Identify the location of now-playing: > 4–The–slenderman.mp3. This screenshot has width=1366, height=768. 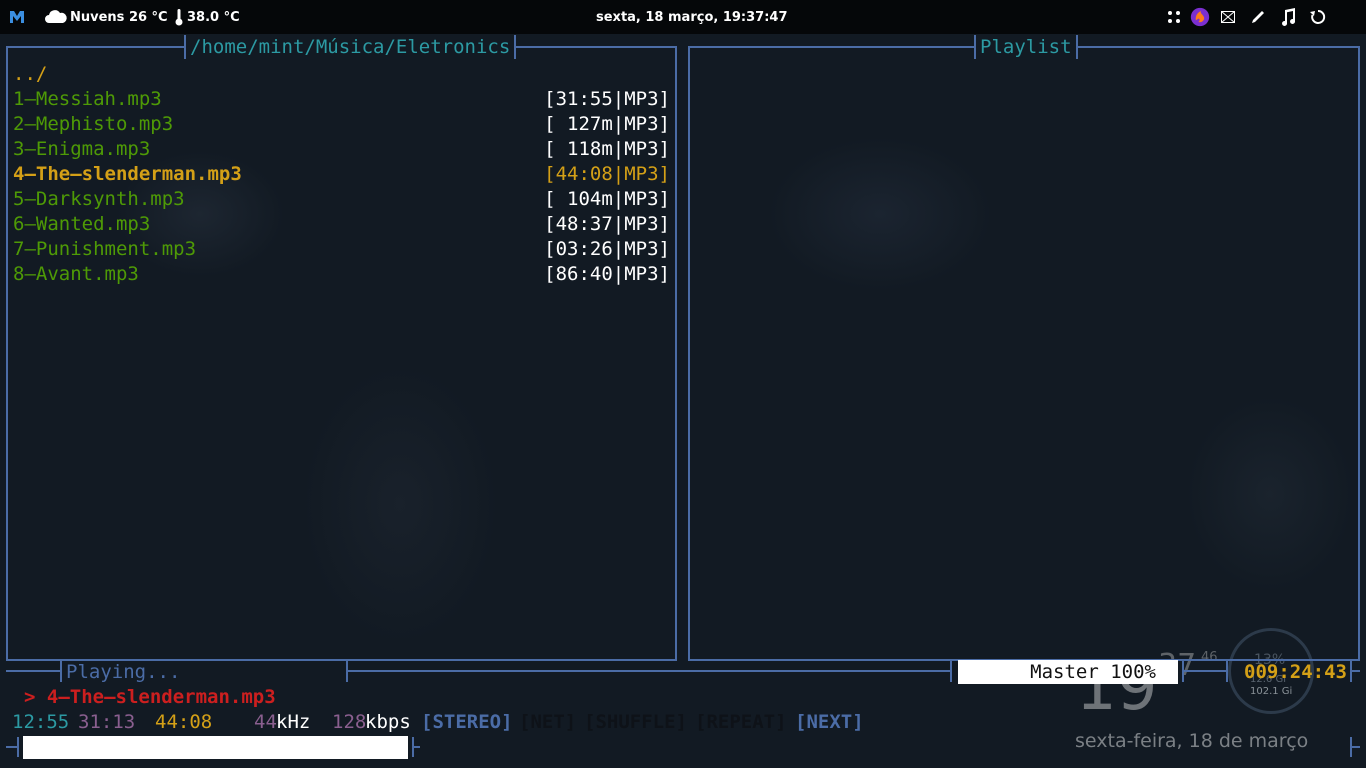
(150, 697).